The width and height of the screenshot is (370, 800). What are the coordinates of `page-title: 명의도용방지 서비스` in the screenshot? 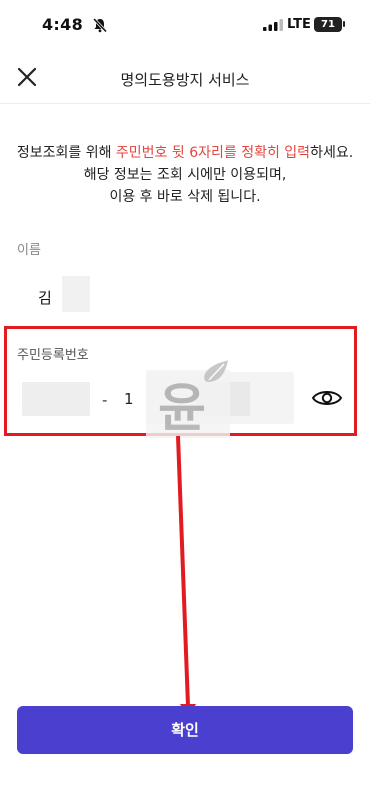 It's located at (185, 80).